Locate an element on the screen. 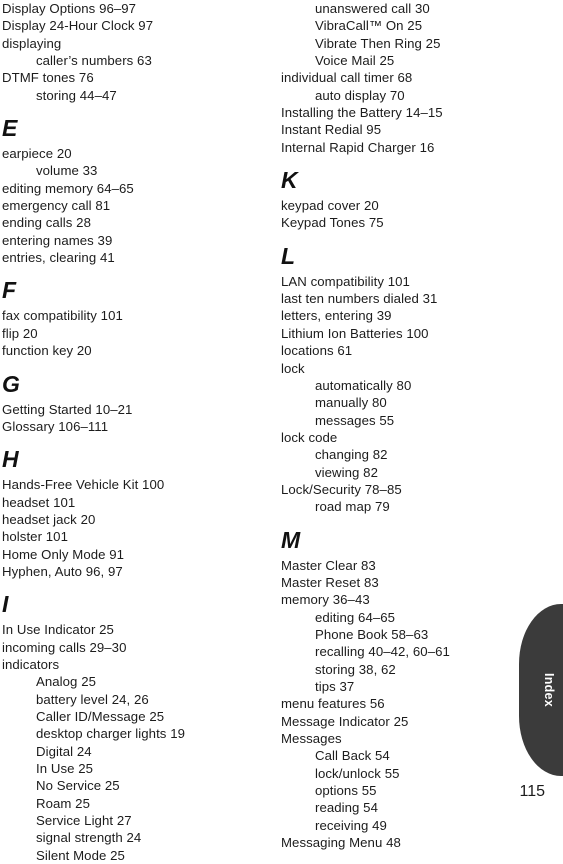  index-entry: Instant Redial 95 is located at coordinates (331, 130).